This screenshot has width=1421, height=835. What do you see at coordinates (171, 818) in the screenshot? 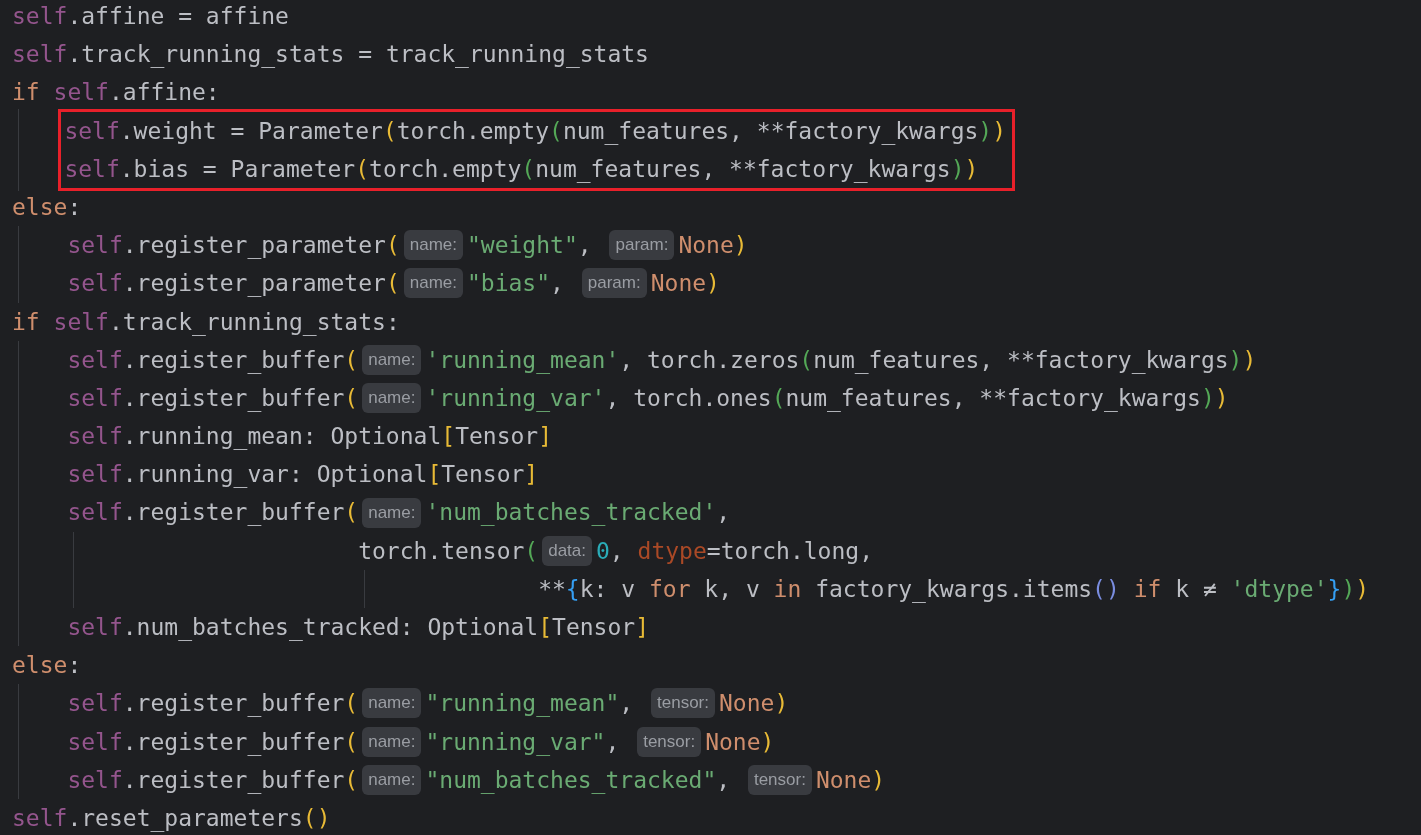
I see `code-text: self.reset_parameters()` at bounding box center [171, 818].